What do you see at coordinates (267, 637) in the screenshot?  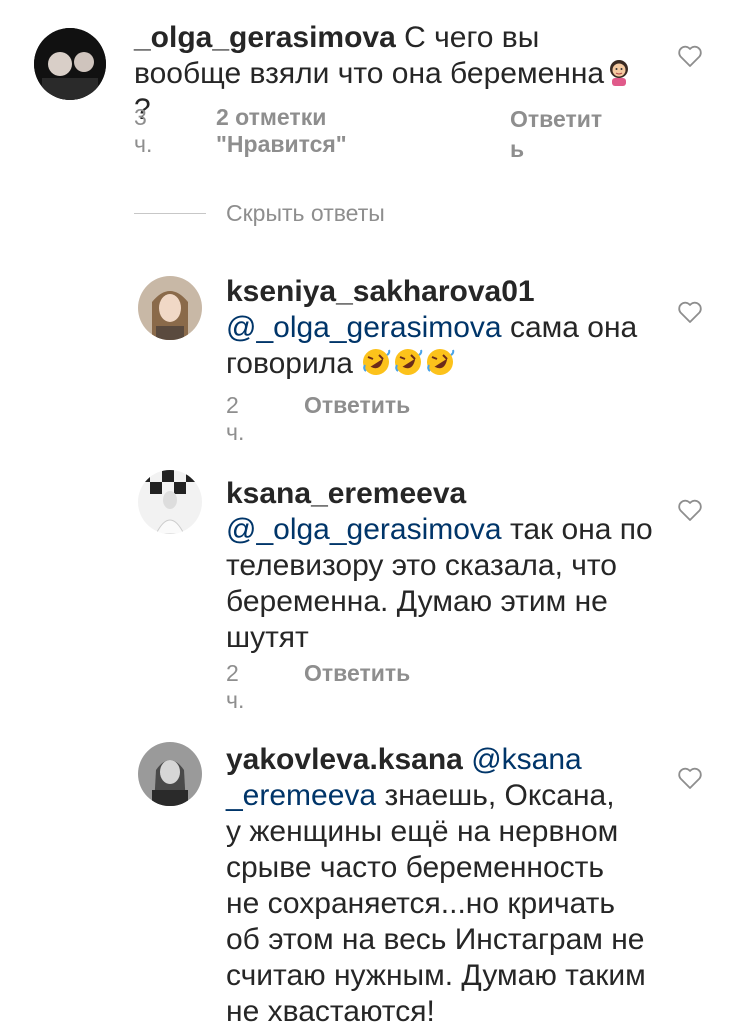 I see `comment-text: шутят` at bounding box center [267, 637].